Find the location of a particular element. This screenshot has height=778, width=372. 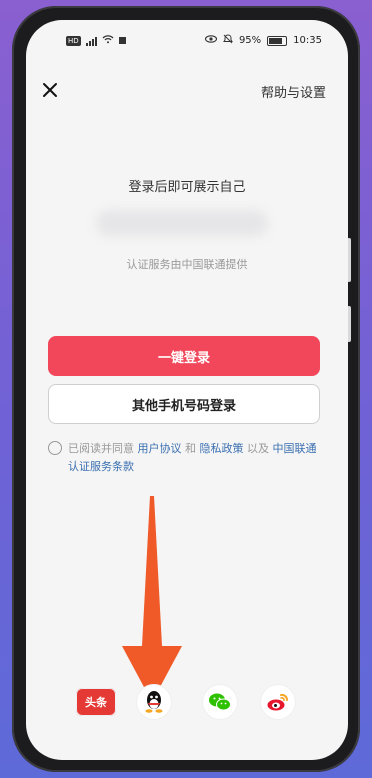

battery-percent: 95% is located at coordinates (250, 40).